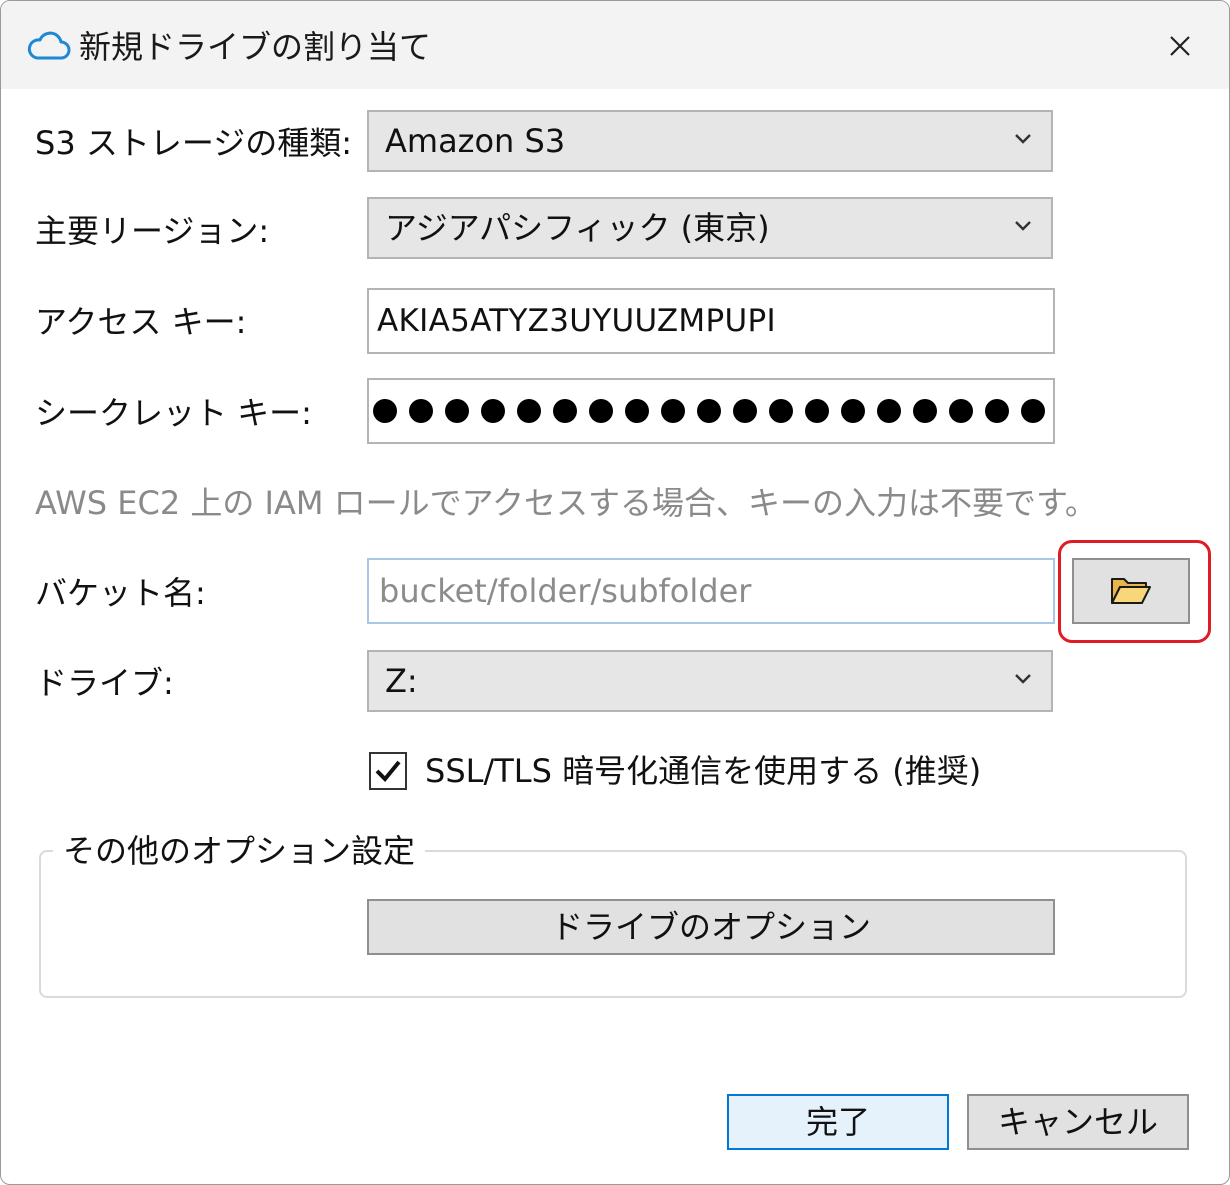  I want to click on region-select: アジアパシフィック (東京), so click(710, 228).